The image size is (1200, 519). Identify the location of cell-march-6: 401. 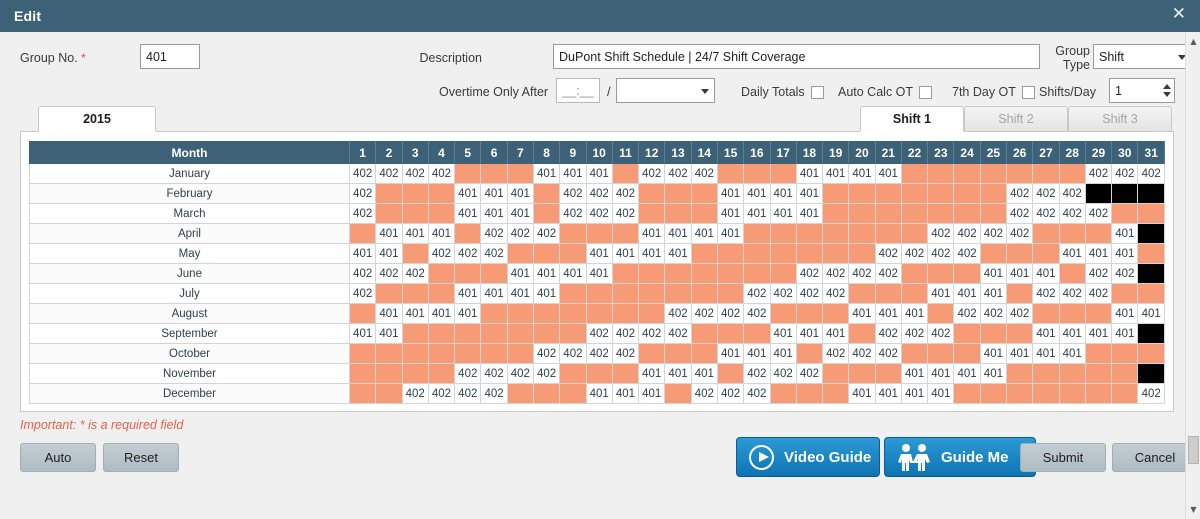
(494, 213).